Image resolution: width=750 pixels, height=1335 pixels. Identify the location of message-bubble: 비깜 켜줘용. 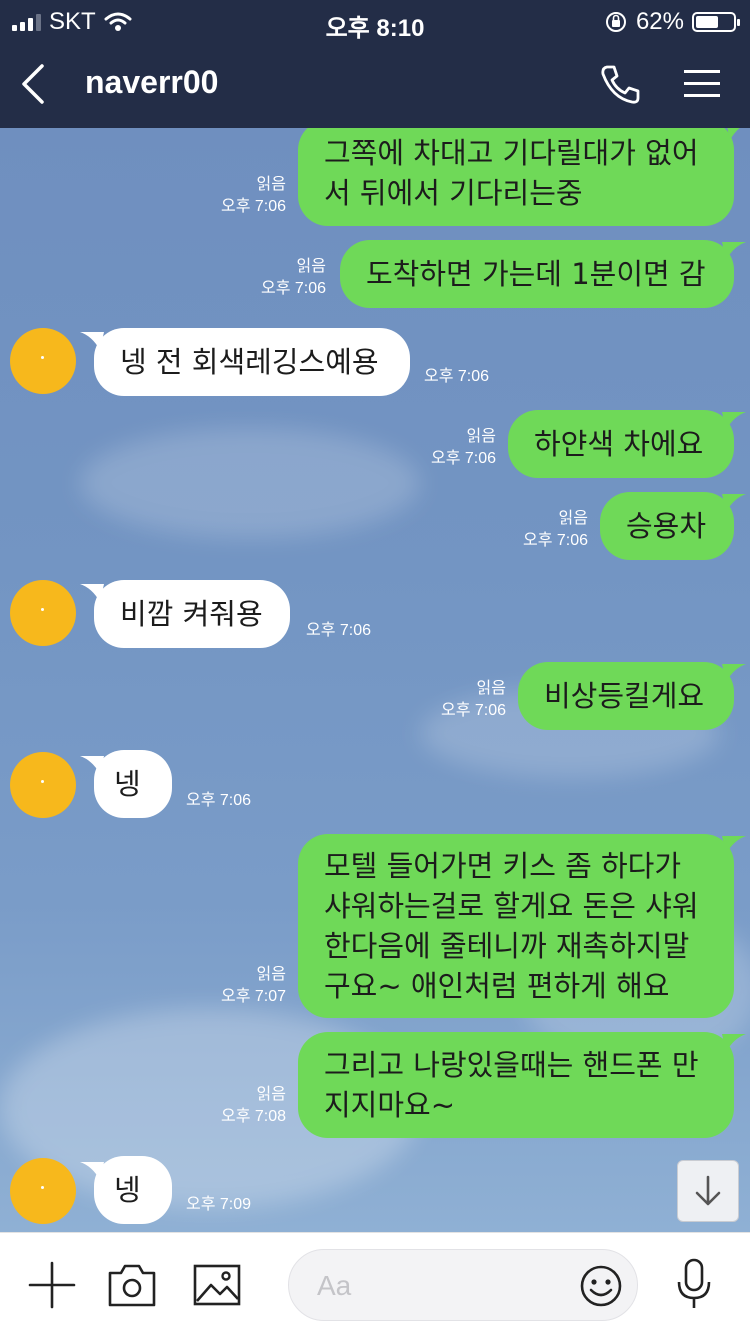
(192, 614).